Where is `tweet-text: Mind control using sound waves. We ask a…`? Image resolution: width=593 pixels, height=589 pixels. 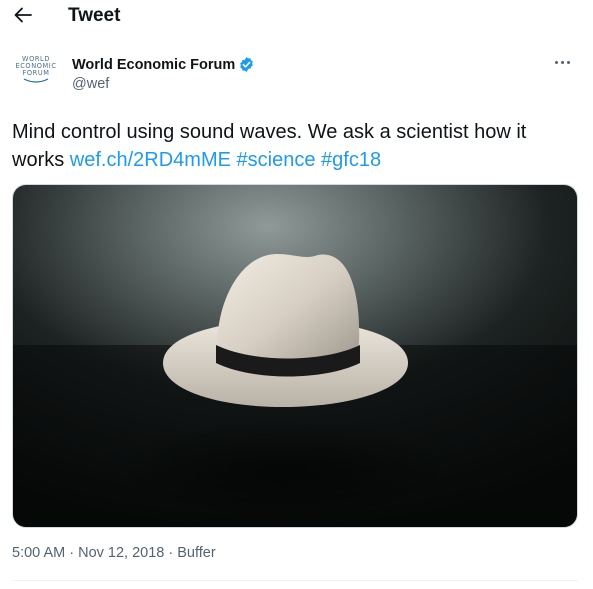 tweet-text: Mind control using sound waves. We ask a… is located at coordinates (297, 146).